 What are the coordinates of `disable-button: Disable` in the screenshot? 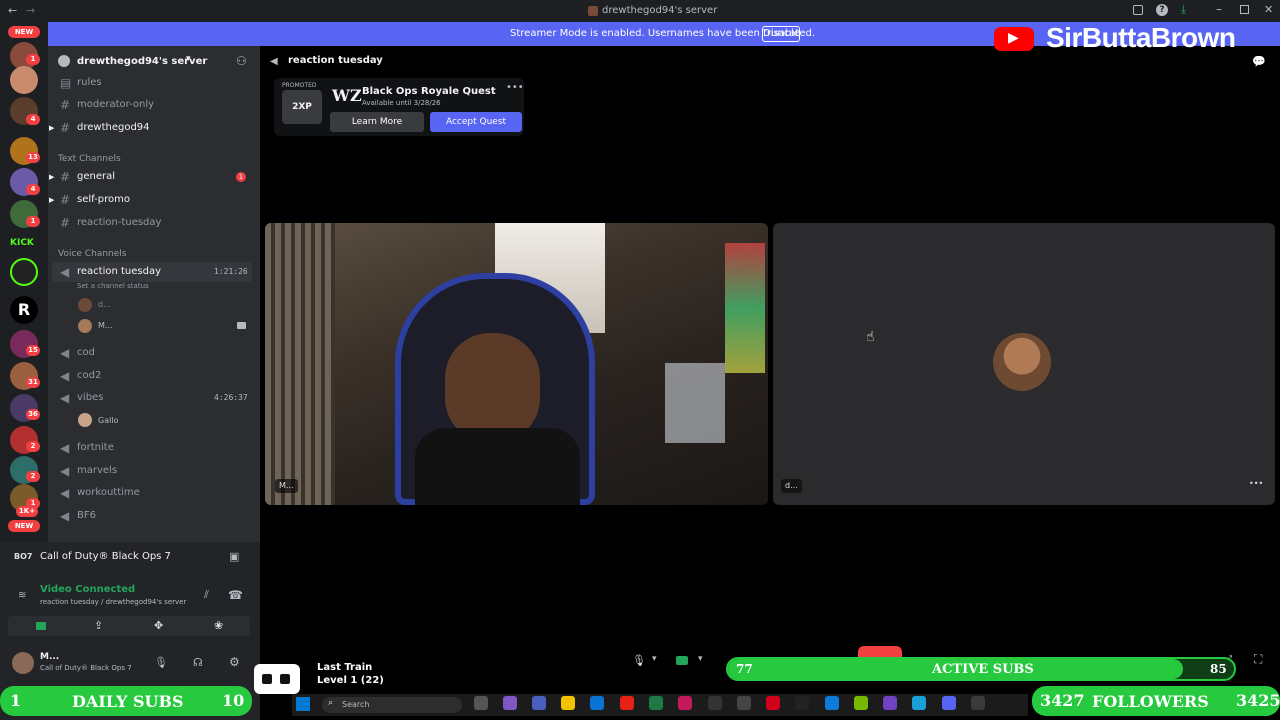 It's located at (781, 34).